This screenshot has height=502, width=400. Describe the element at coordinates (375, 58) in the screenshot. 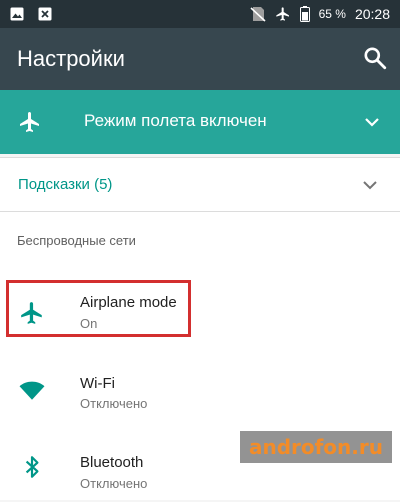

I see `search-icon` at that location.